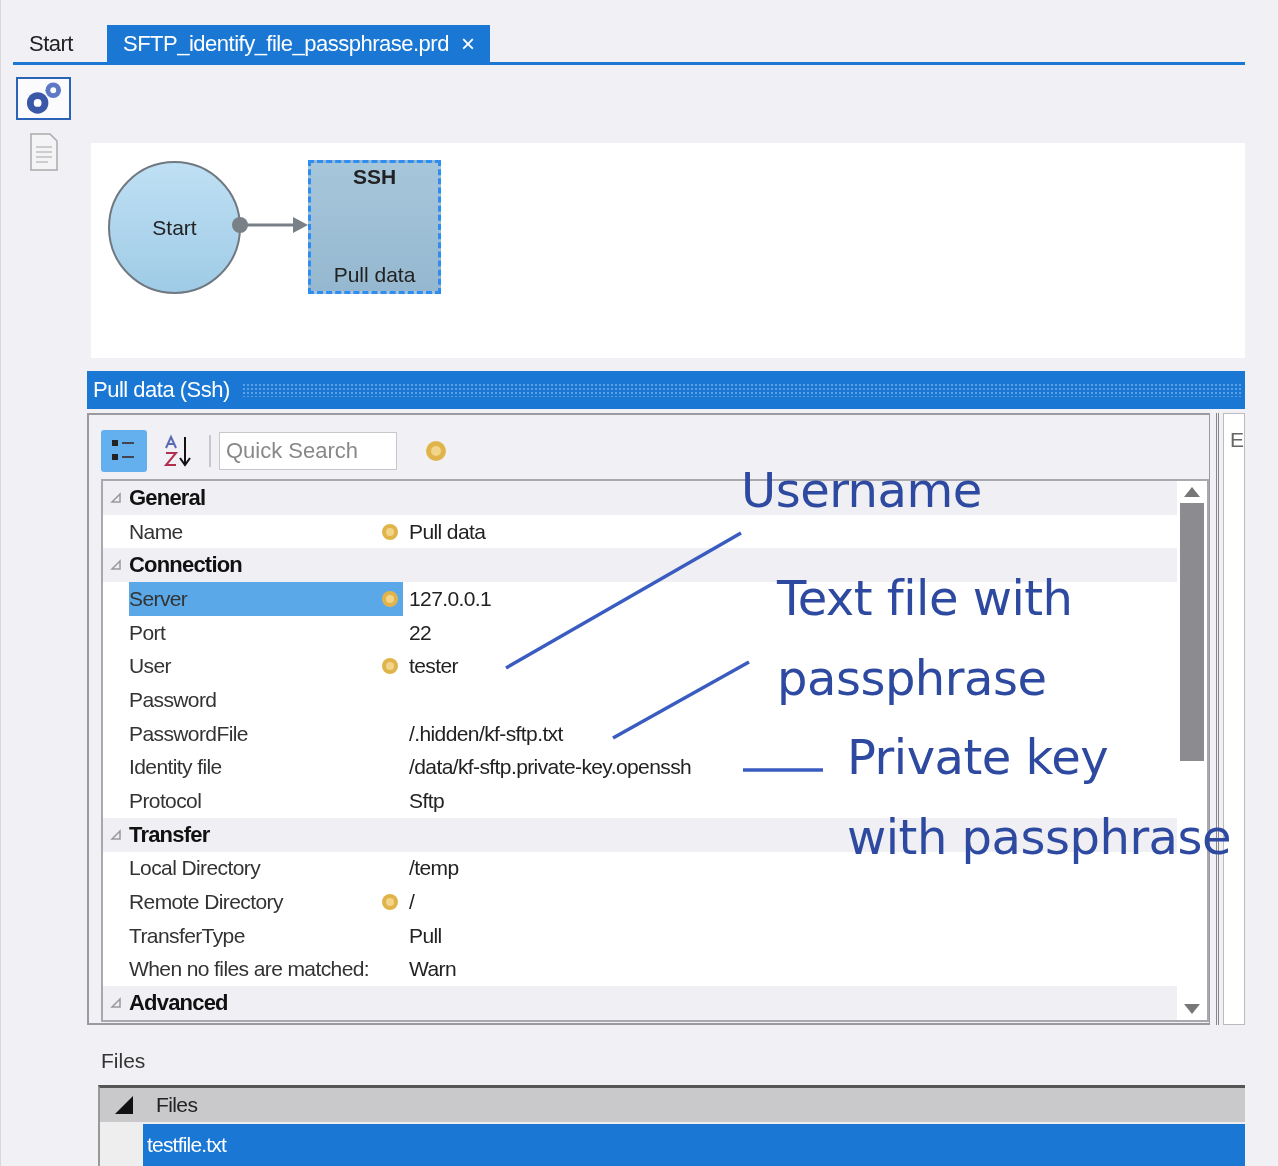  I want to click on property-value: Pull, so click(422, 935).